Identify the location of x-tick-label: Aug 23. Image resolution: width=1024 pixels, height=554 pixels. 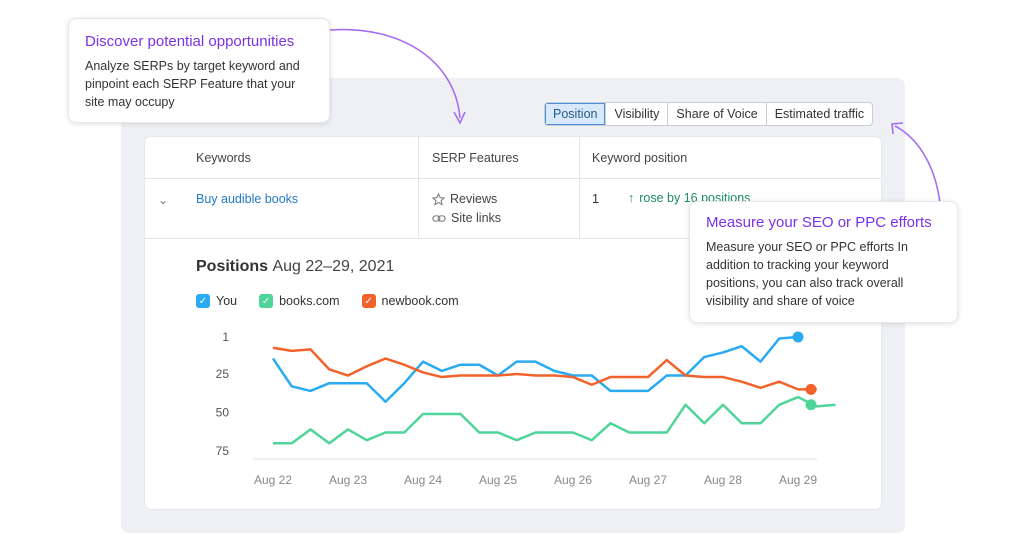
(348, 480).